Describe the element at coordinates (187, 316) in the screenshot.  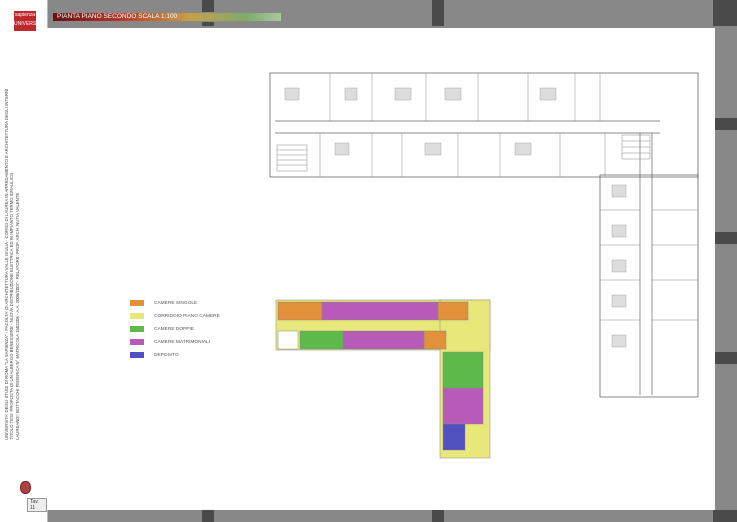
I see `legend-label: CORRIDOIO PIANO CAMERE` at that location.